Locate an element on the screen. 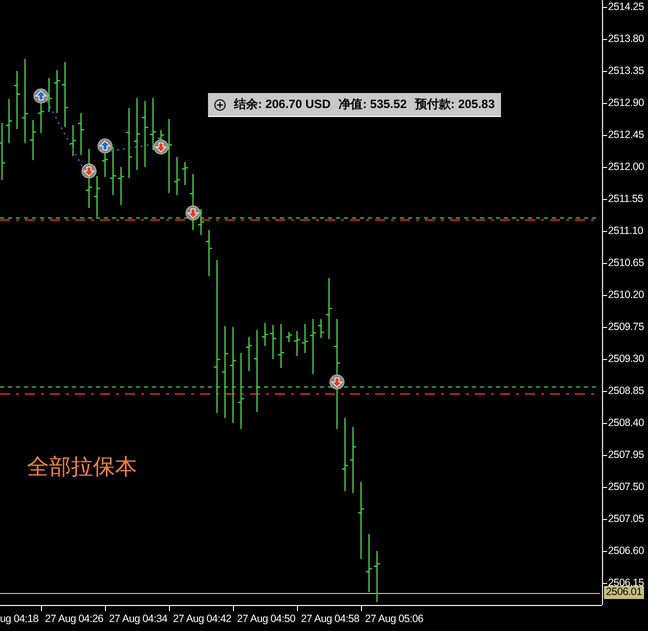 The width and height of the screenshot is (648, 631). price-label: 2512.45 is located at coordinates (623, 135).